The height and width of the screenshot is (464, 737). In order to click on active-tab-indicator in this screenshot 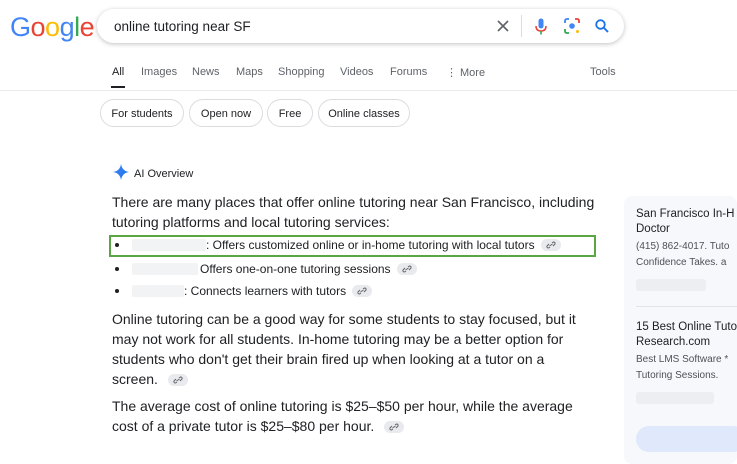, I will do `click(118, 87)`.